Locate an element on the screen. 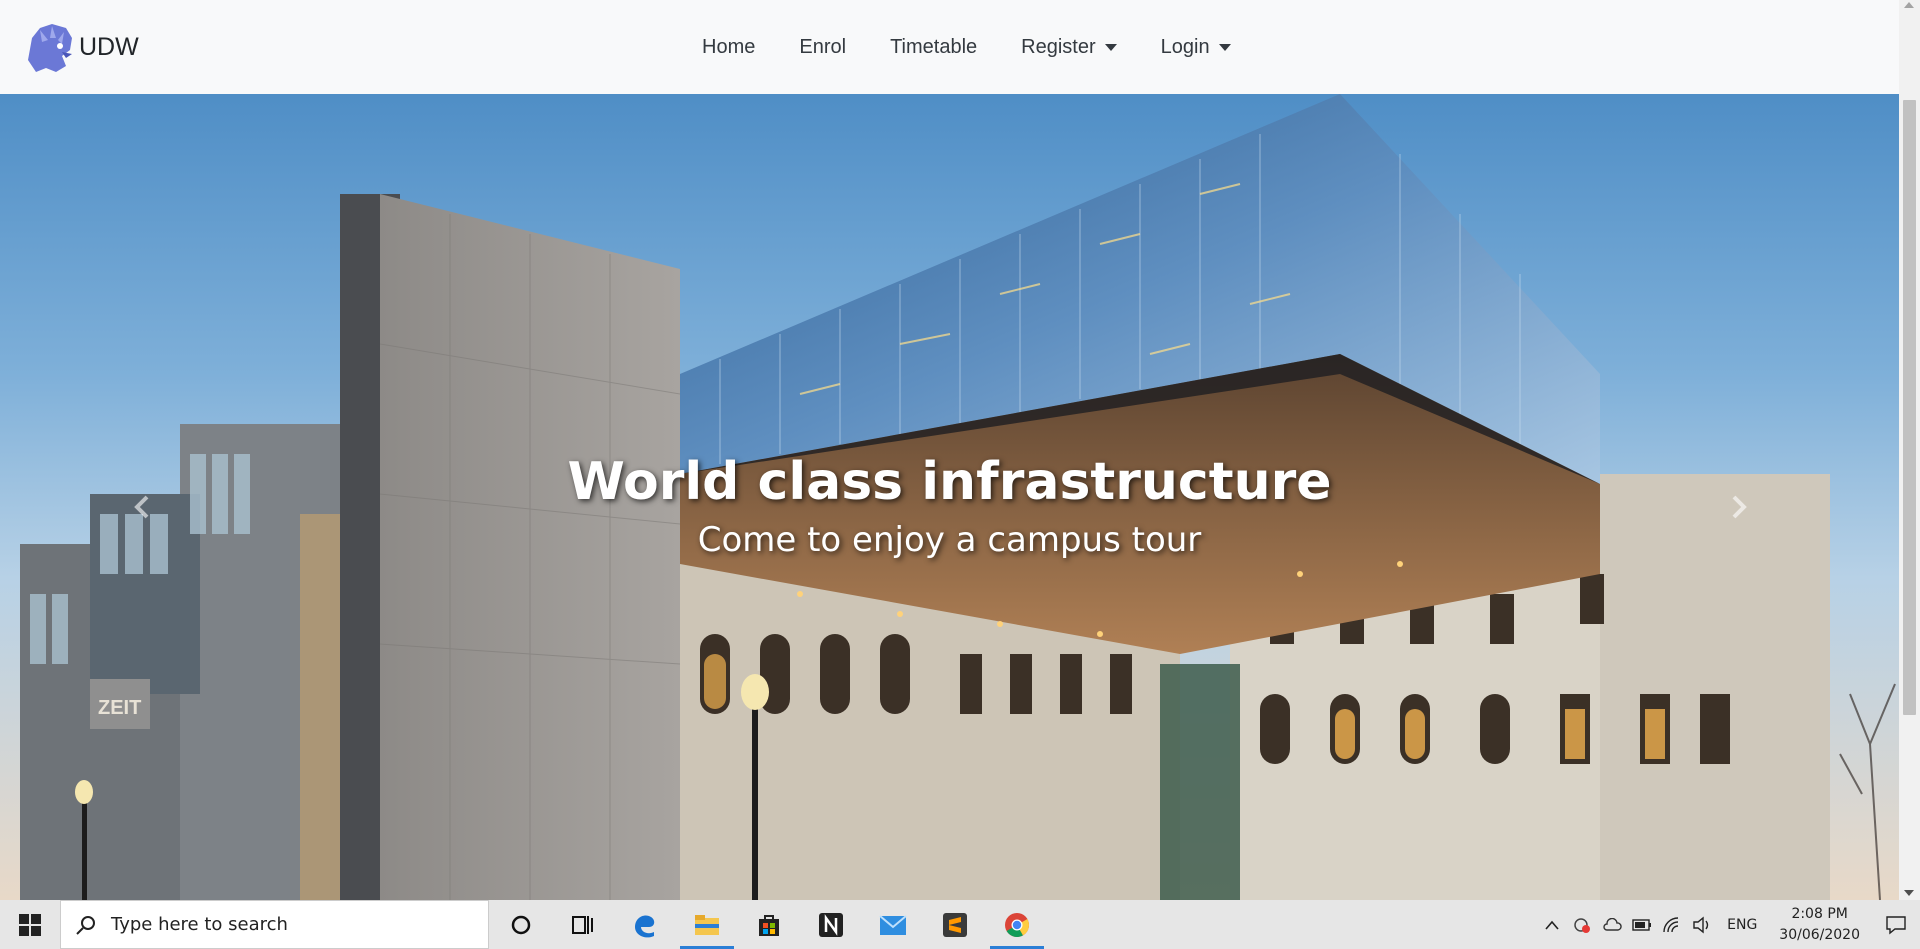 This screenshot has width=1920, height=949. file-explorer-icon is located at coordinates (707, 924).